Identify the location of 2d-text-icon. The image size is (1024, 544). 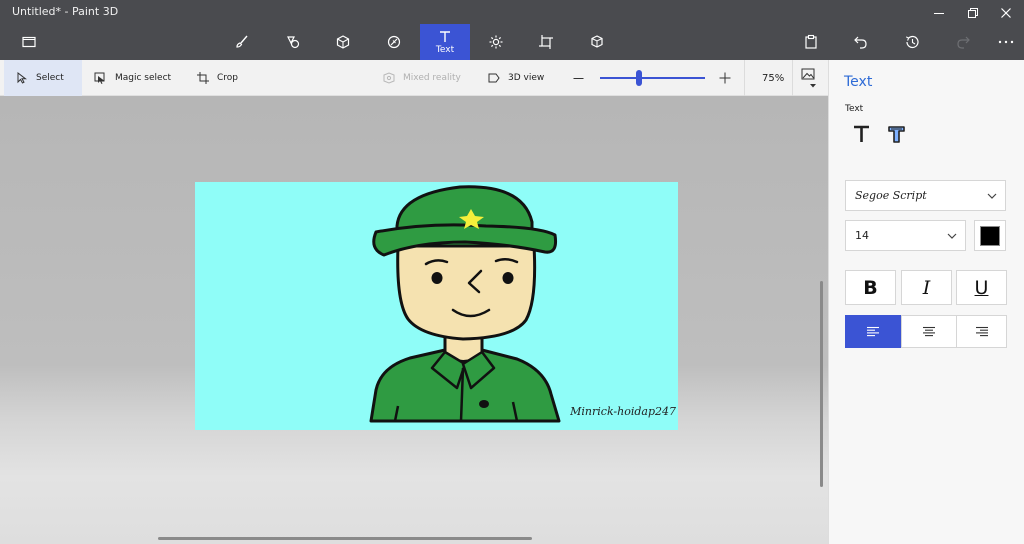
(861, 133).